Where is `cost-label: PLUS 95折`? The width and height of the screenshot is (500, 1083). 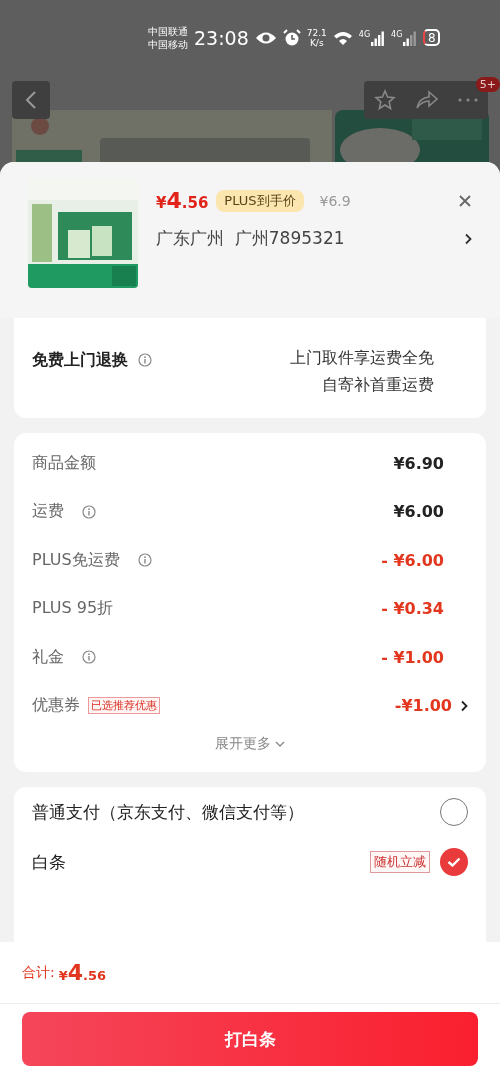
cost-label: PLUS 95折 is located at coordinates (73, 609).